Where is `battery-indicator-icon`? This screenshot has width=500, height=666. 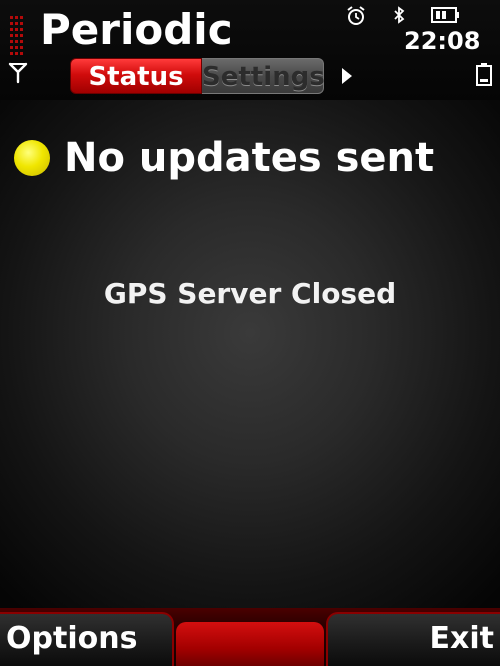
battery-indicator-icon is located at coordinates (445, 15).